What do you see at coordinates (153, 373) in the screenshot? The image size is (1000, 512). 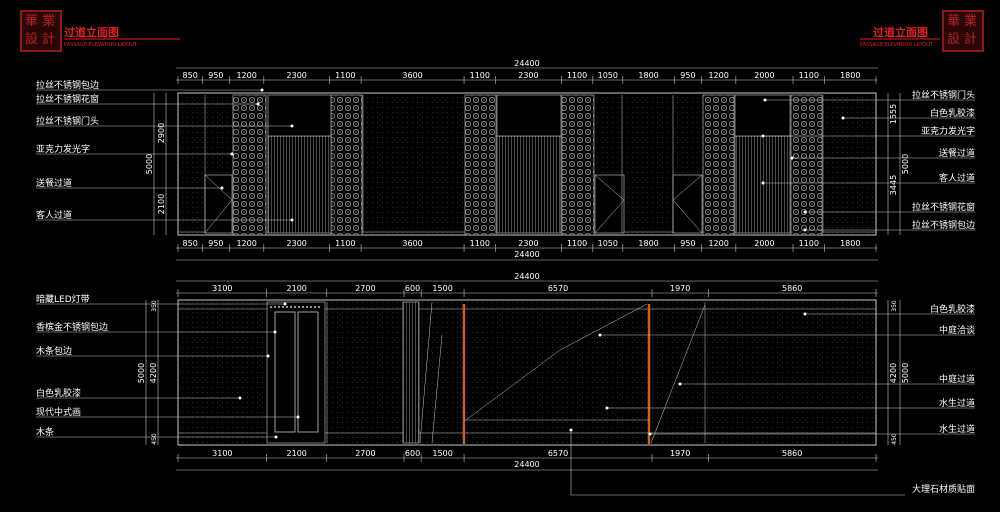 I see `lower-left-mid: 4200` at bounding box center [153, 373].